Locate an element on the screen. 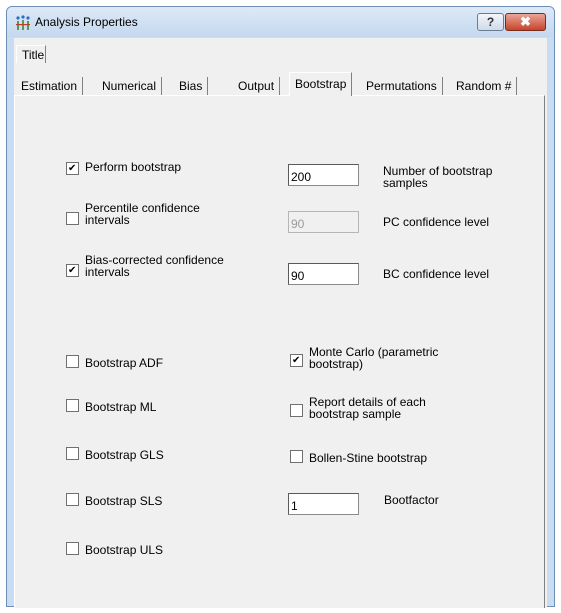 The width and height of the screenshot is (561, 613). report-details-label-line2: bootstrap sample is located at coordinates (355, 414).